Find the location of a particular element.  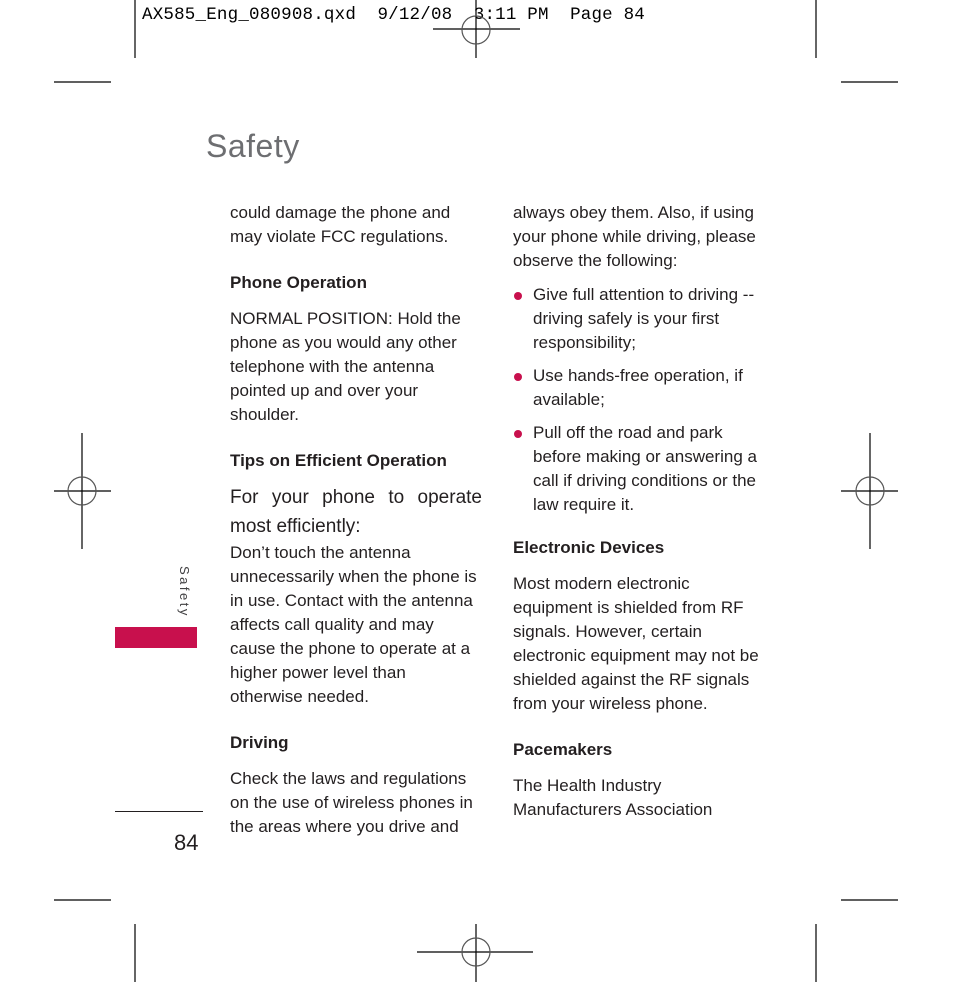

side-tab-text: Safety is located at coordinates (184, 592).